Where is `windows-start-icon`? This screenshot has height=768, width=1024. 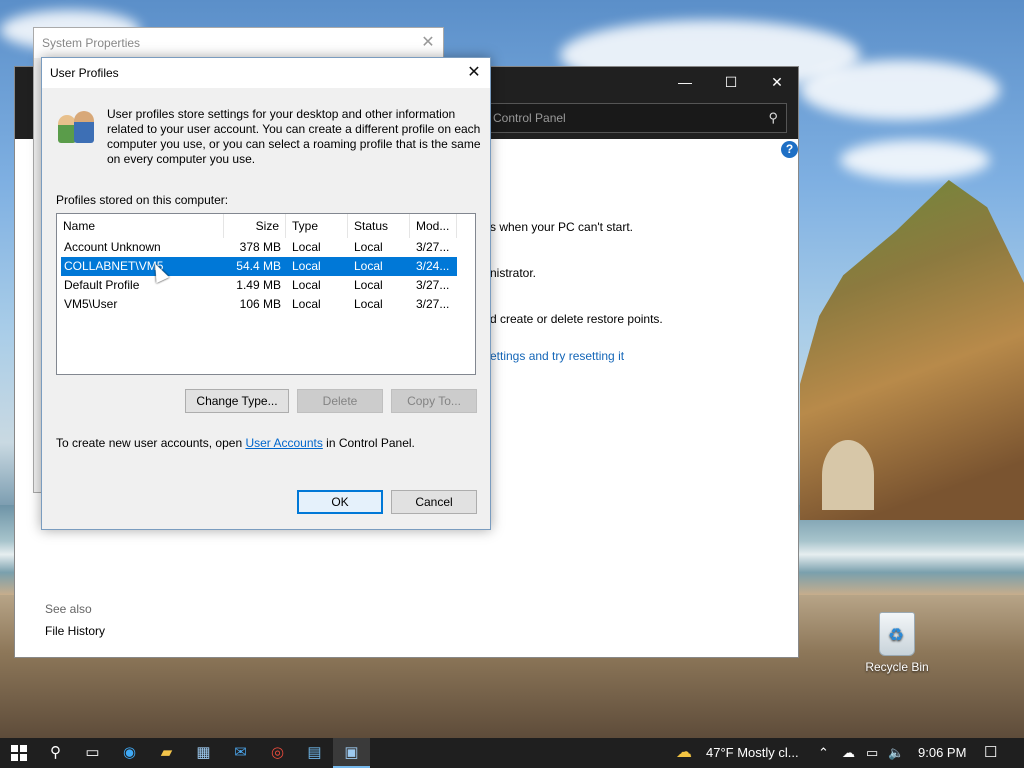 windows-start-icon is located at coordinates (18, 753).